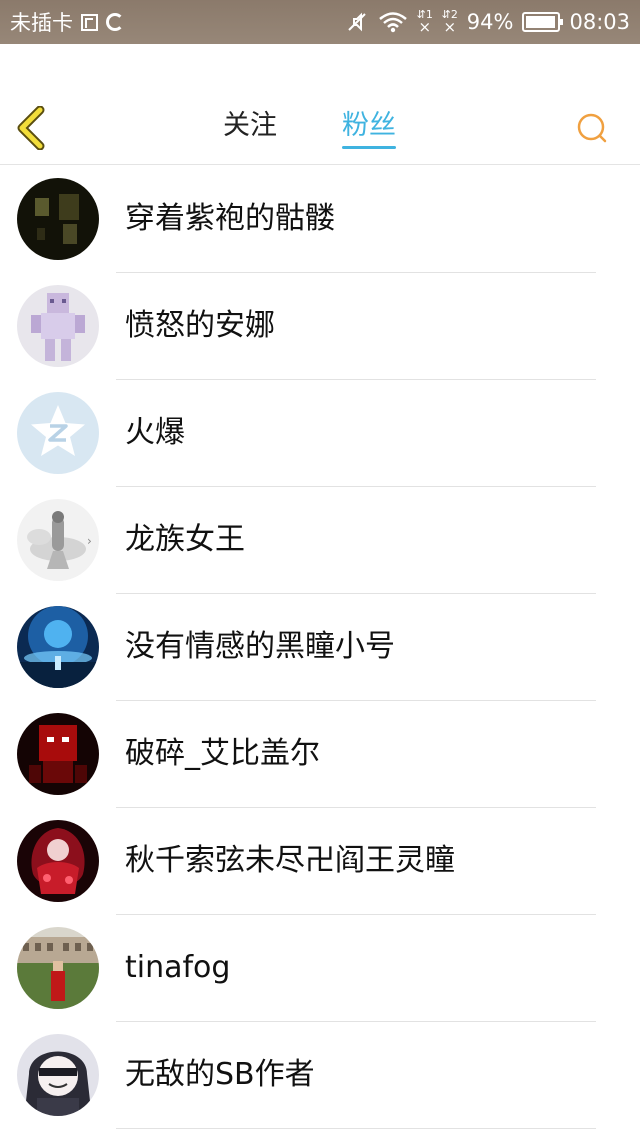  What do you see at coordinates (155, 432) in the screenshot?
I see `fan-name: 火爆` at bounding box center [155, 432].